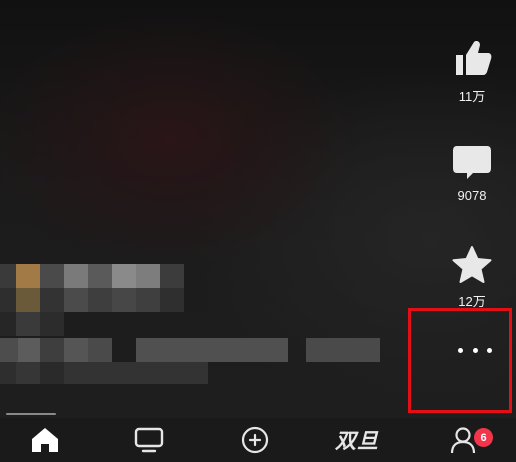 The image size is (516, 462). I want to click on favorite-button: 12万, so click(472, 277).